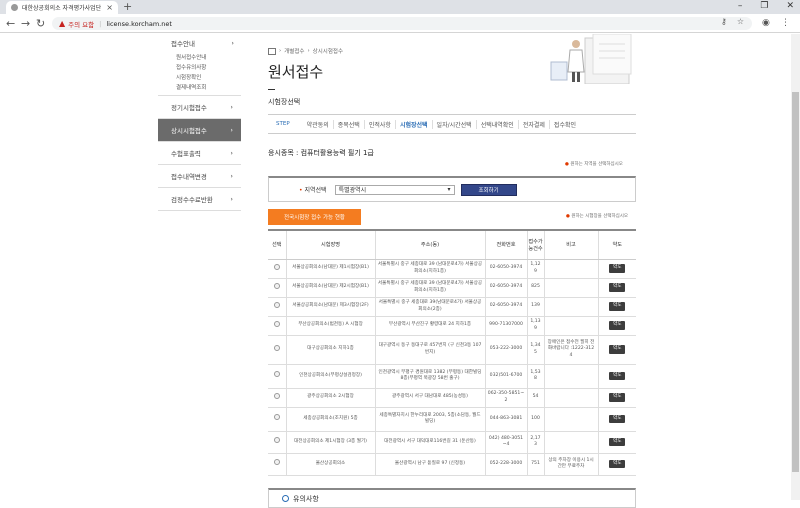 This screenshot has height=508, width=800. What do you see at coordinates (199, 107) in the screenshot?
I see `sidebar-item-regular-exam: 정기시험접수 ›` at bounding box center [199, 107].